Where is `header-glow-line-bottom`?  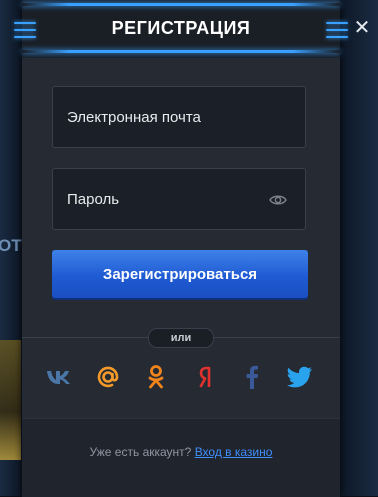 header-glow-line-bottom is located at coordinates (181, 51).